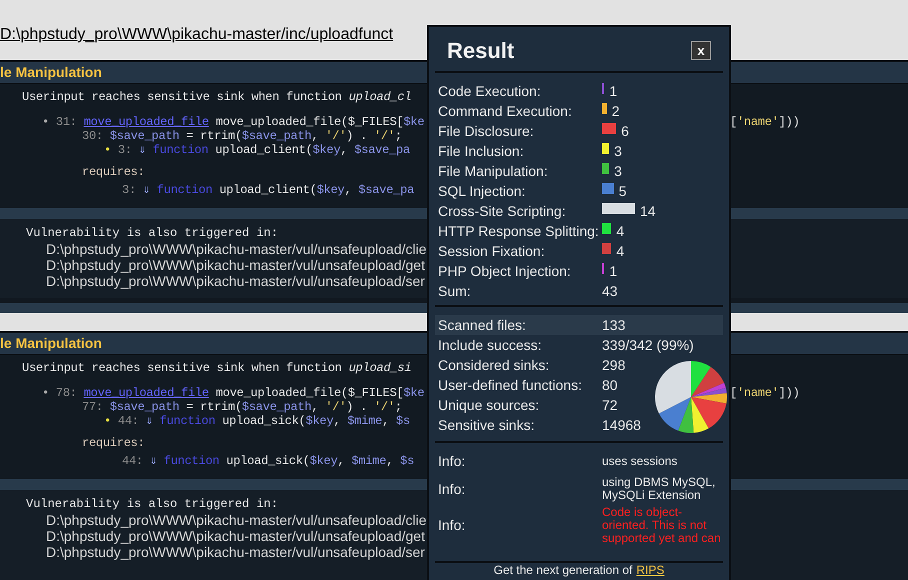  Describe the element at coordinates (268, 461) in the screenshot. I see `code-line: 44: ⇓ function upload_sick($key, $mime, $s` at that location.